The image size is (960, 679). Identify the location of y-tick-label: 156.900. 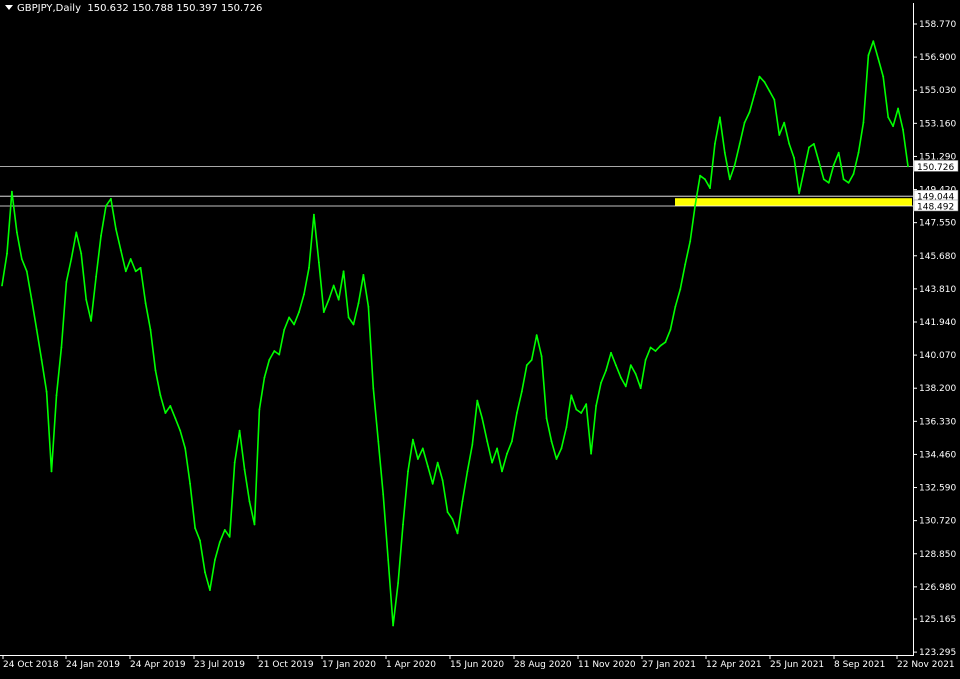
(937, 58).